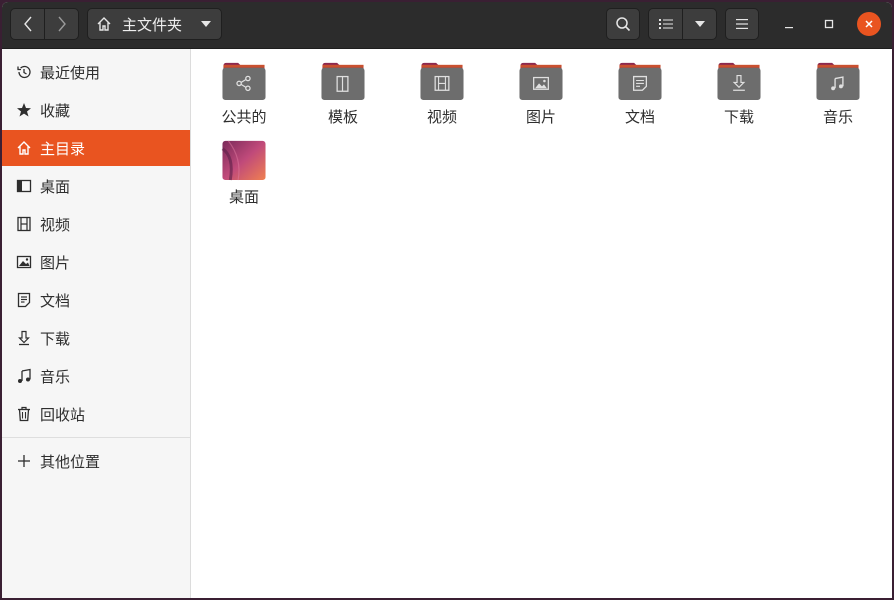  What do you see at coordinates (442, 81) in the screenshot?
I see `video-folder-icon` at bounding box center [442, 81].